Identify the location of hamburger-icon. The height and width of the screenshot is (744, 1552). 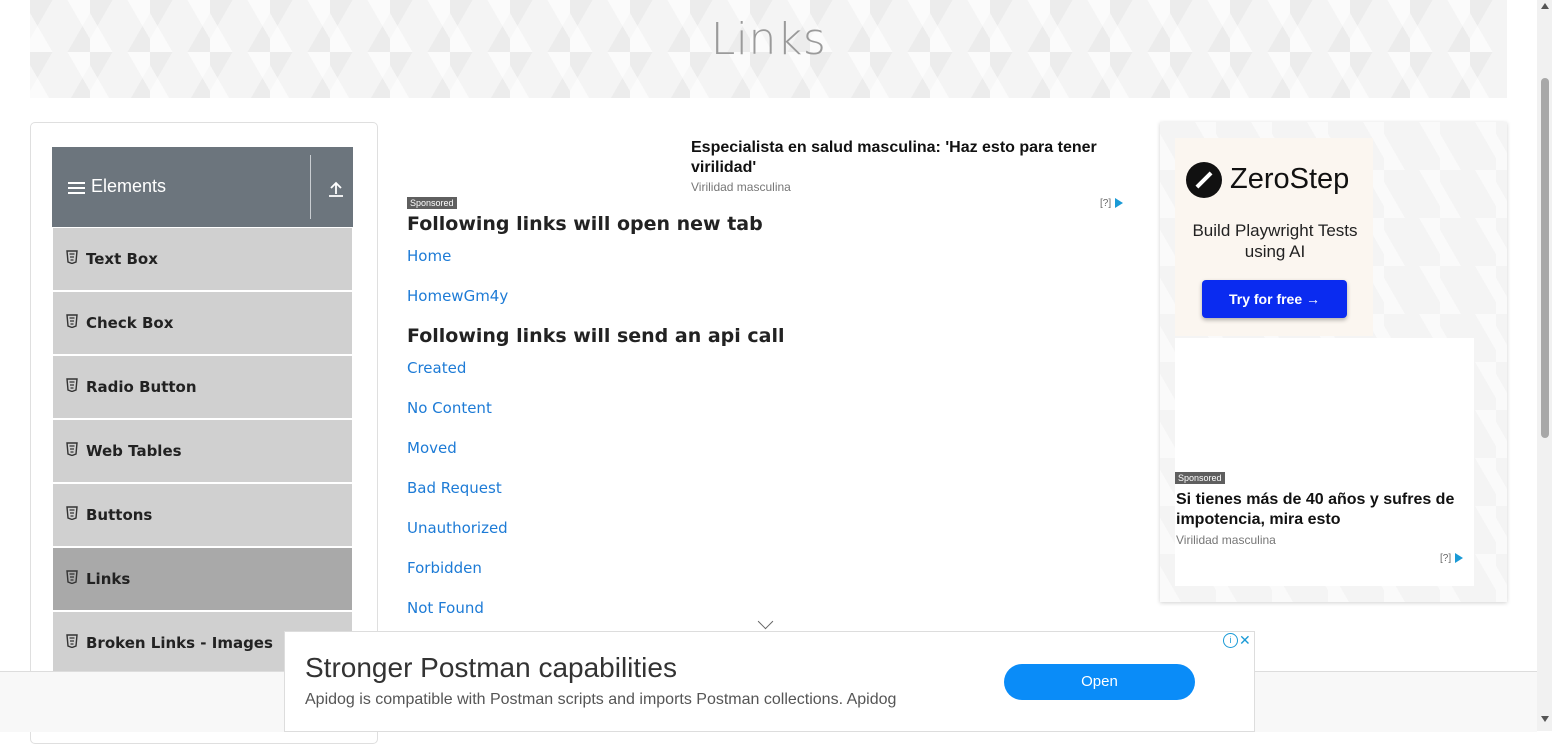
(76, 188).